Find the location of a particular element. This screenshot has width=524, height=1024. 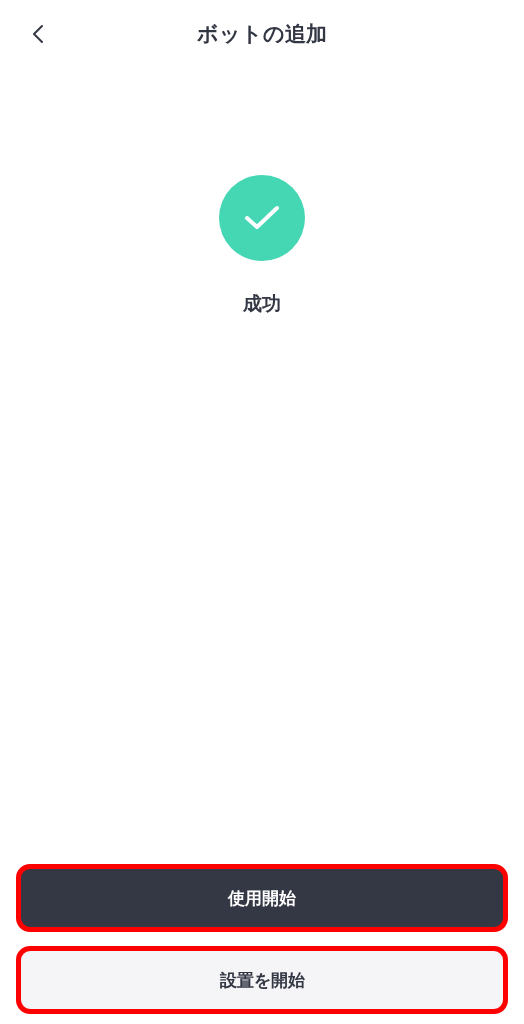

start-using-button: 使用開始 is located at coordinates (262, 898).